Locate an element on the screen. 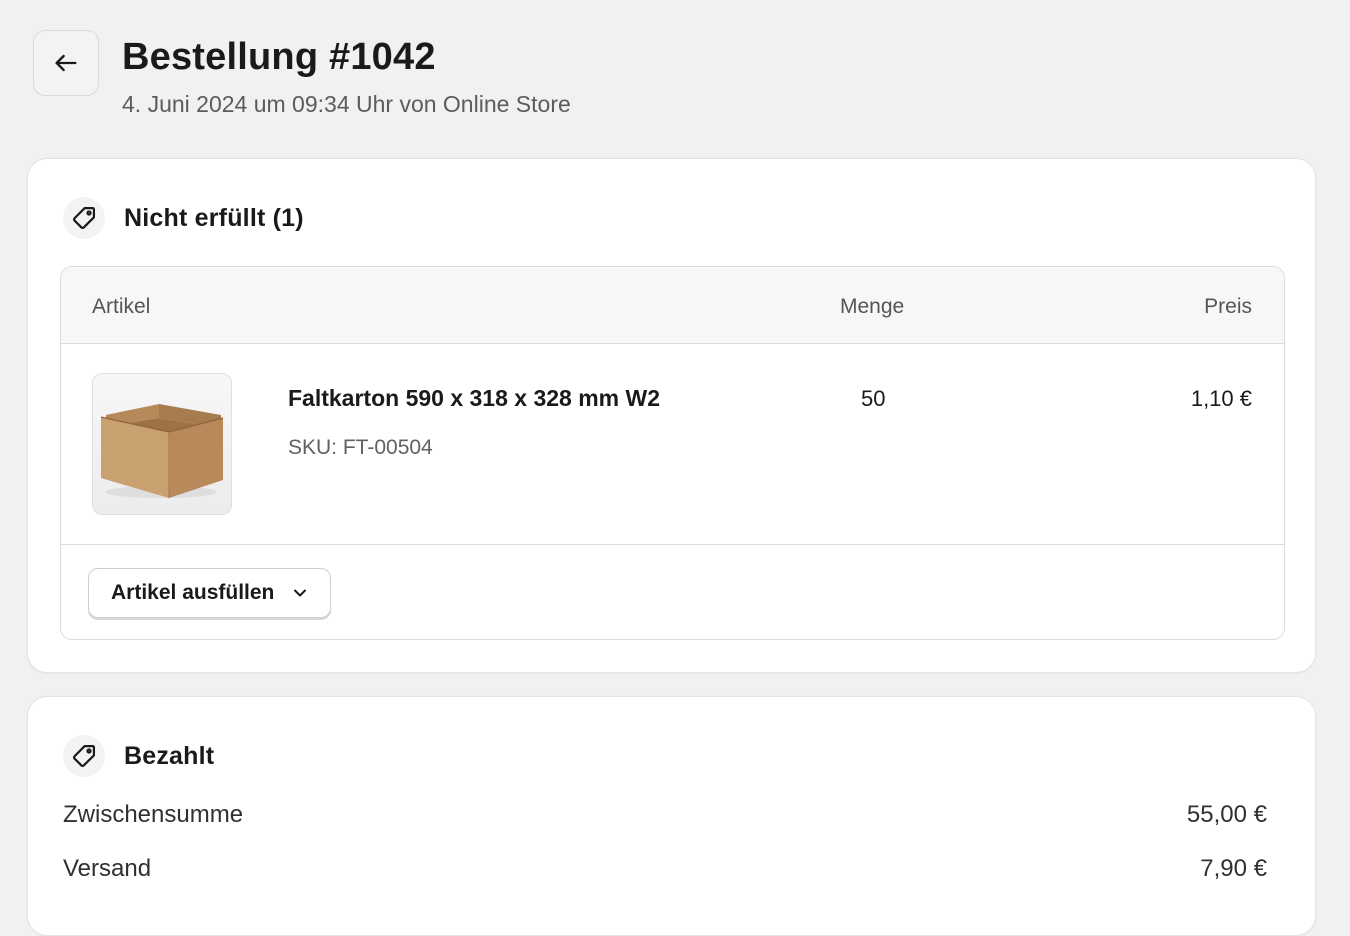 This screenshot has width=1350, height=936. product-thumbnail is located at coordinates (162, 444).